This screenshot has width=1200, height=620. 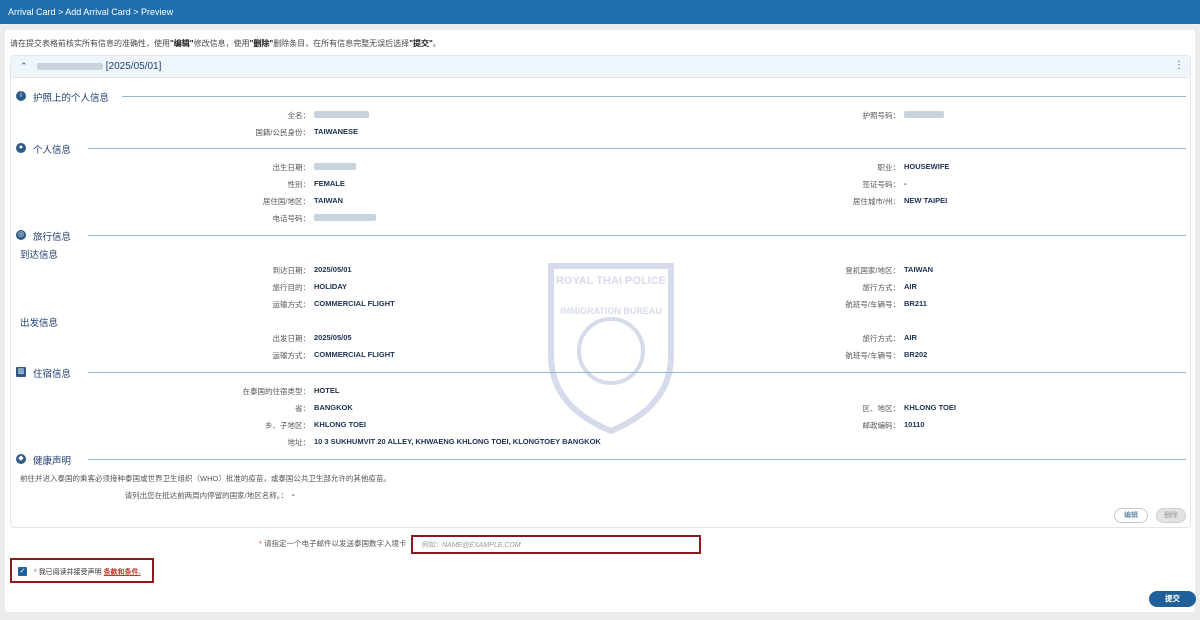 What do you see at coordinates (872, 355) in the screenshot?
I see `departure-flight-label: 航班号/车辆号：` at bounding box center [872, 355].